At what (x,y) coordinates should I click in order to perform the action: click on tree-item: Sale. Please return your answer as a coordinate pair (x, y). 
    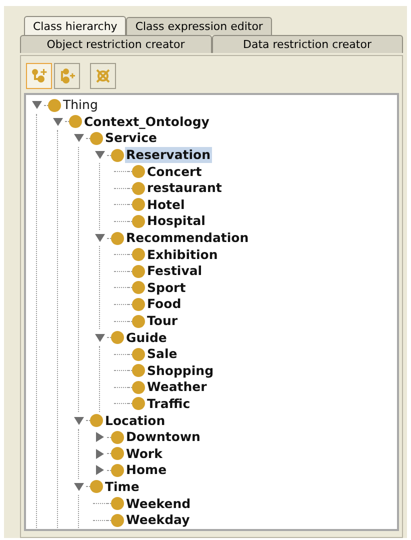
    Looking at the image, I should click on (162, 354).